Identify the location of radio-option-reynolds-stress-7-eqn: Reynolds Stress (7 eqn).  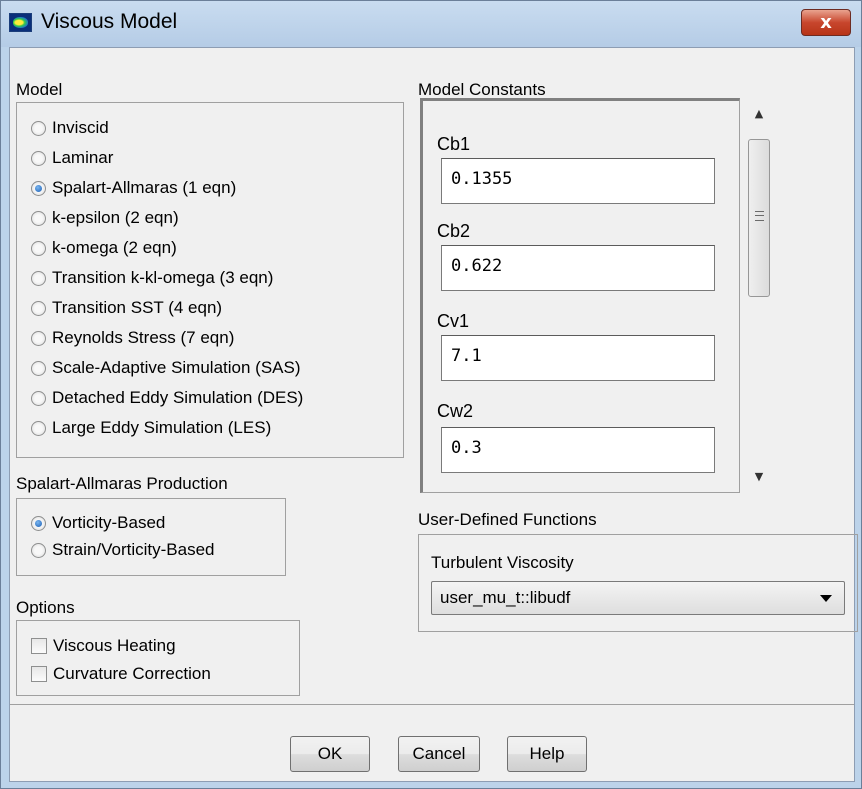
(132, 338).